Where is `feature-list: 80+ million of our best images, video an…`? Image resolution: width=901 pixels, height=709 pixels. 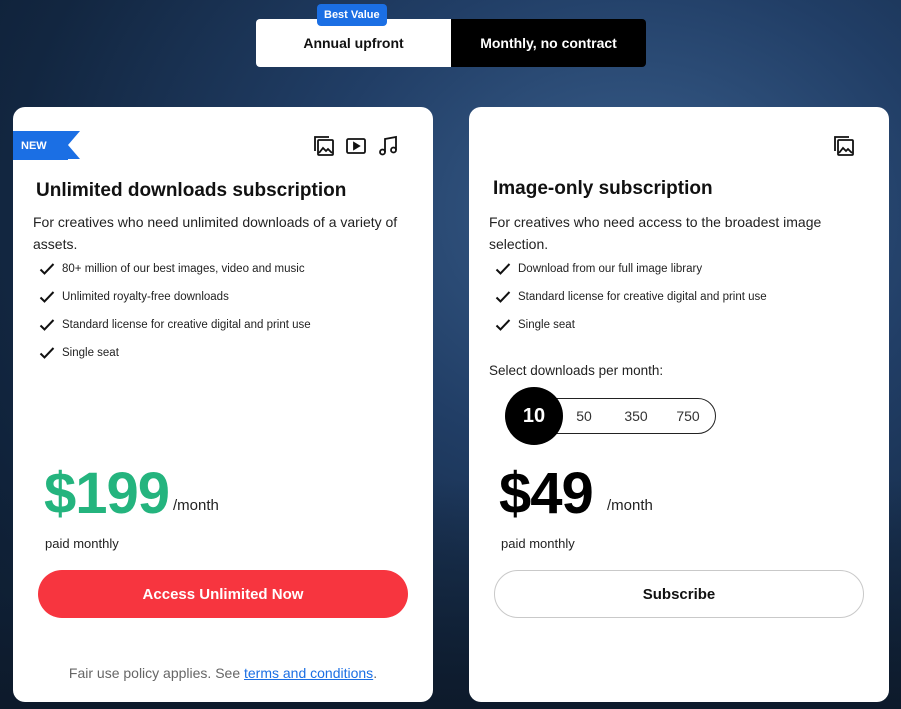 feature-list: 80+ million of our best images, video an… is located at coordinates (175, 311).